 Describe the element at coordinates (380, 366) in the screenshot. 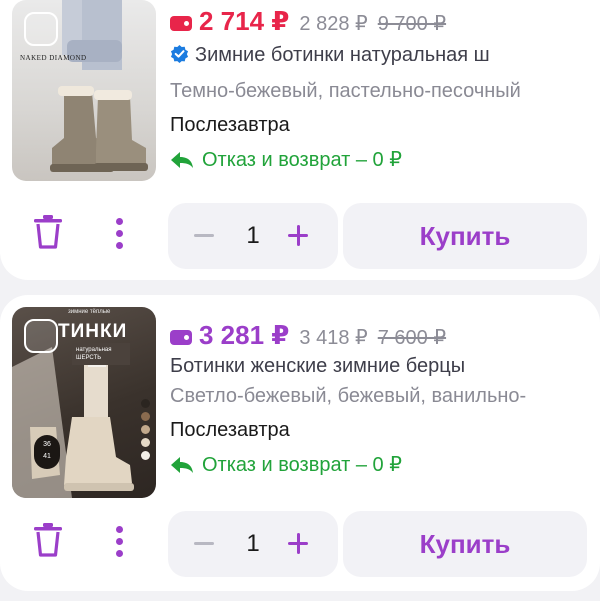

I see `product-title: Ботинки женские зимние берцы` at that location.